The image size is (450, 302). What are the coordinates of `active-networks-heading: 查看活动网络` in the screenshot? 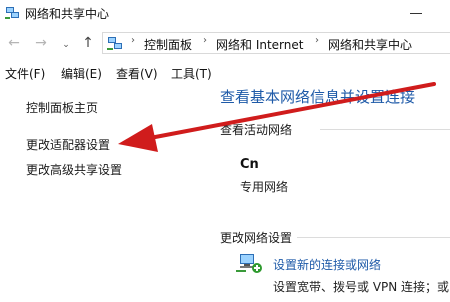 It's located at (256, 130).